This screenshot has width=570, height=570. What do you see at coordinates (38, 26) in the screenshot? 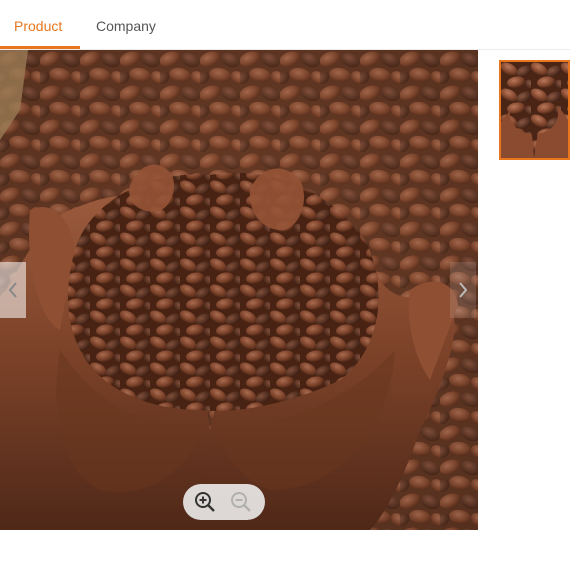
I see `tab-product: Product` at bounding box center [38, 26].